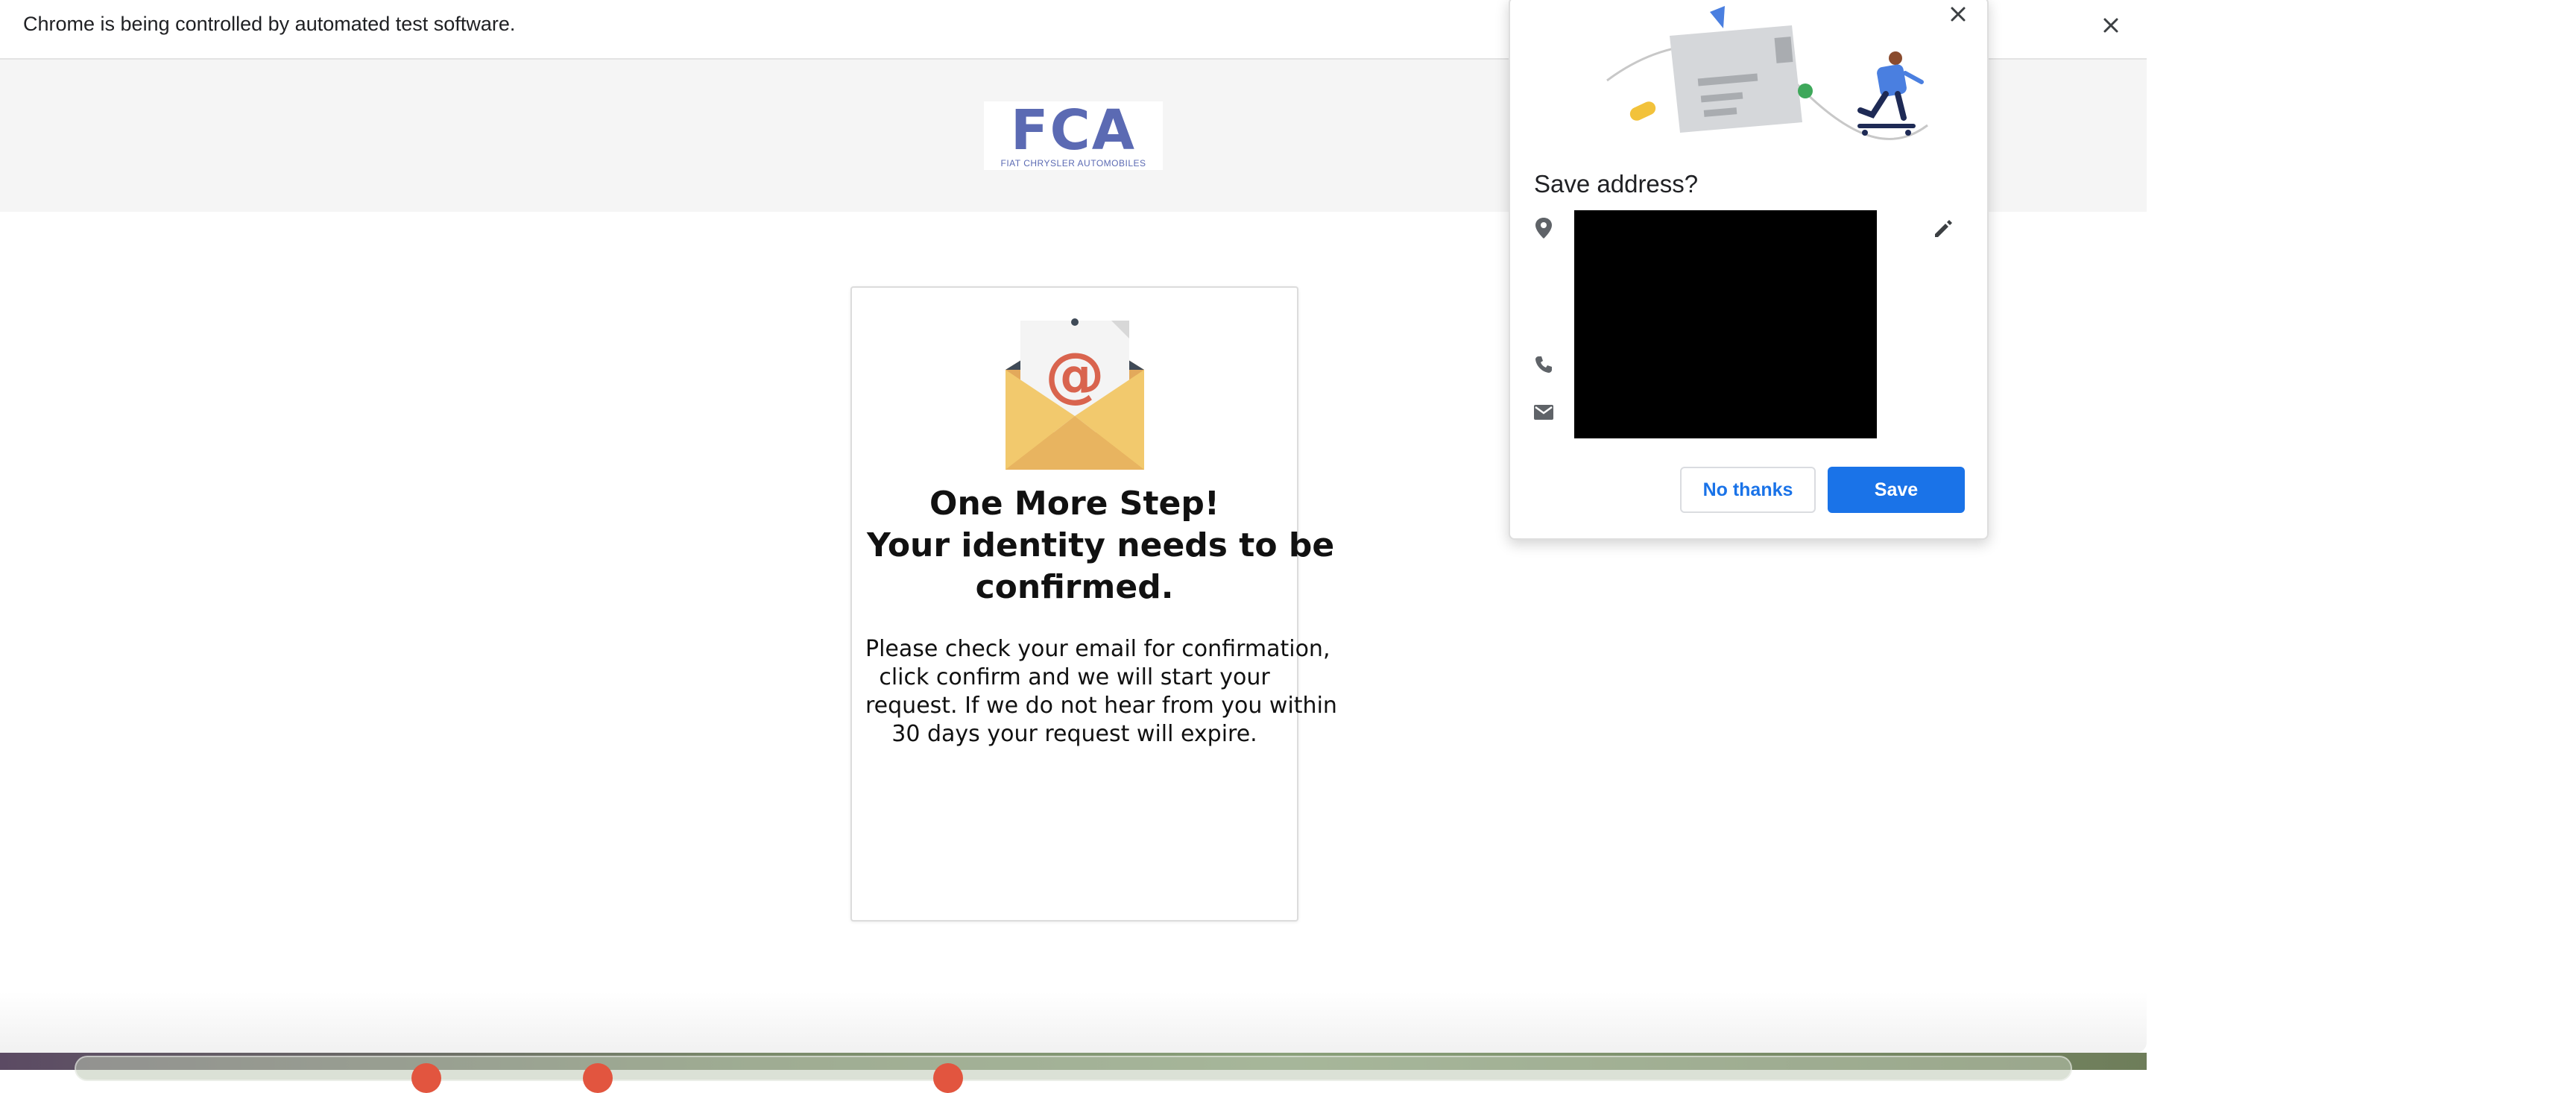 This screenshot has width=2576, height=1093. I want to click on location-pin-icon, so click(1544, 229).